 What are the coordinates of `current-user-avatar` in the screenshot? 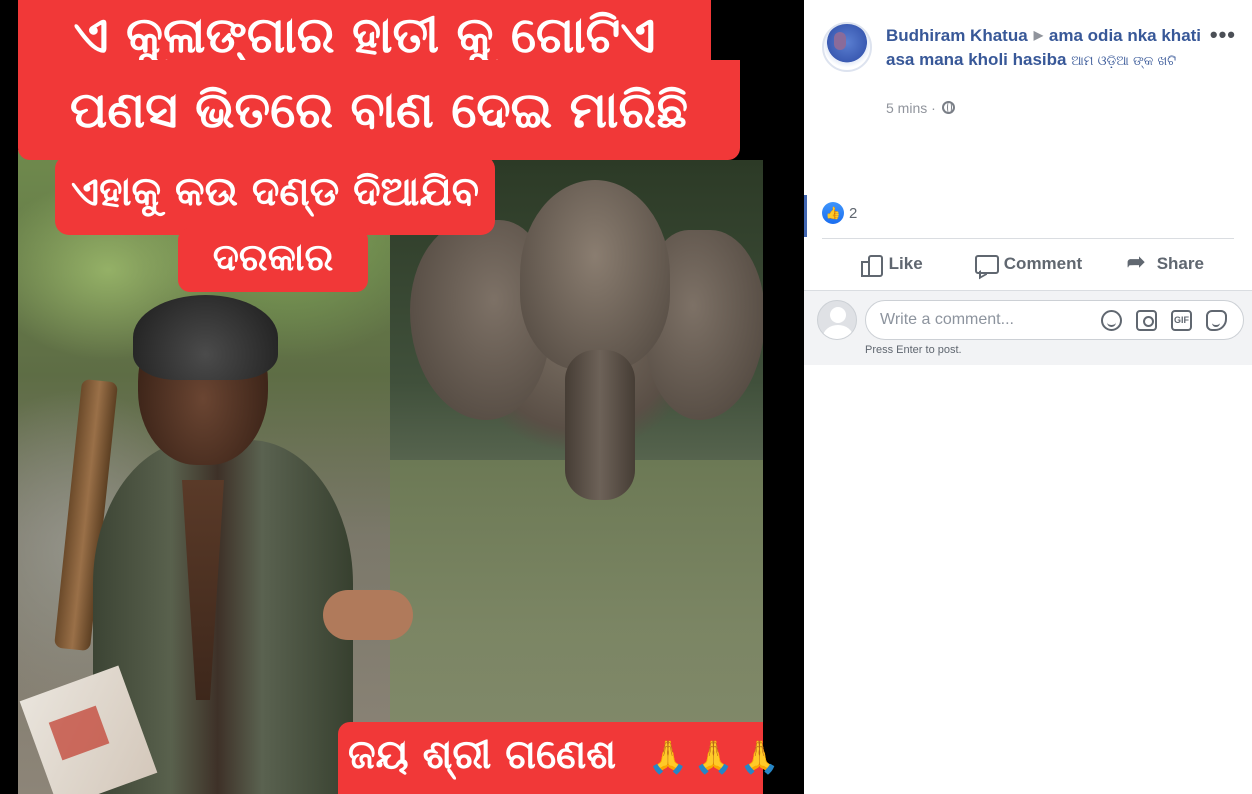 It's located at (837, 320).